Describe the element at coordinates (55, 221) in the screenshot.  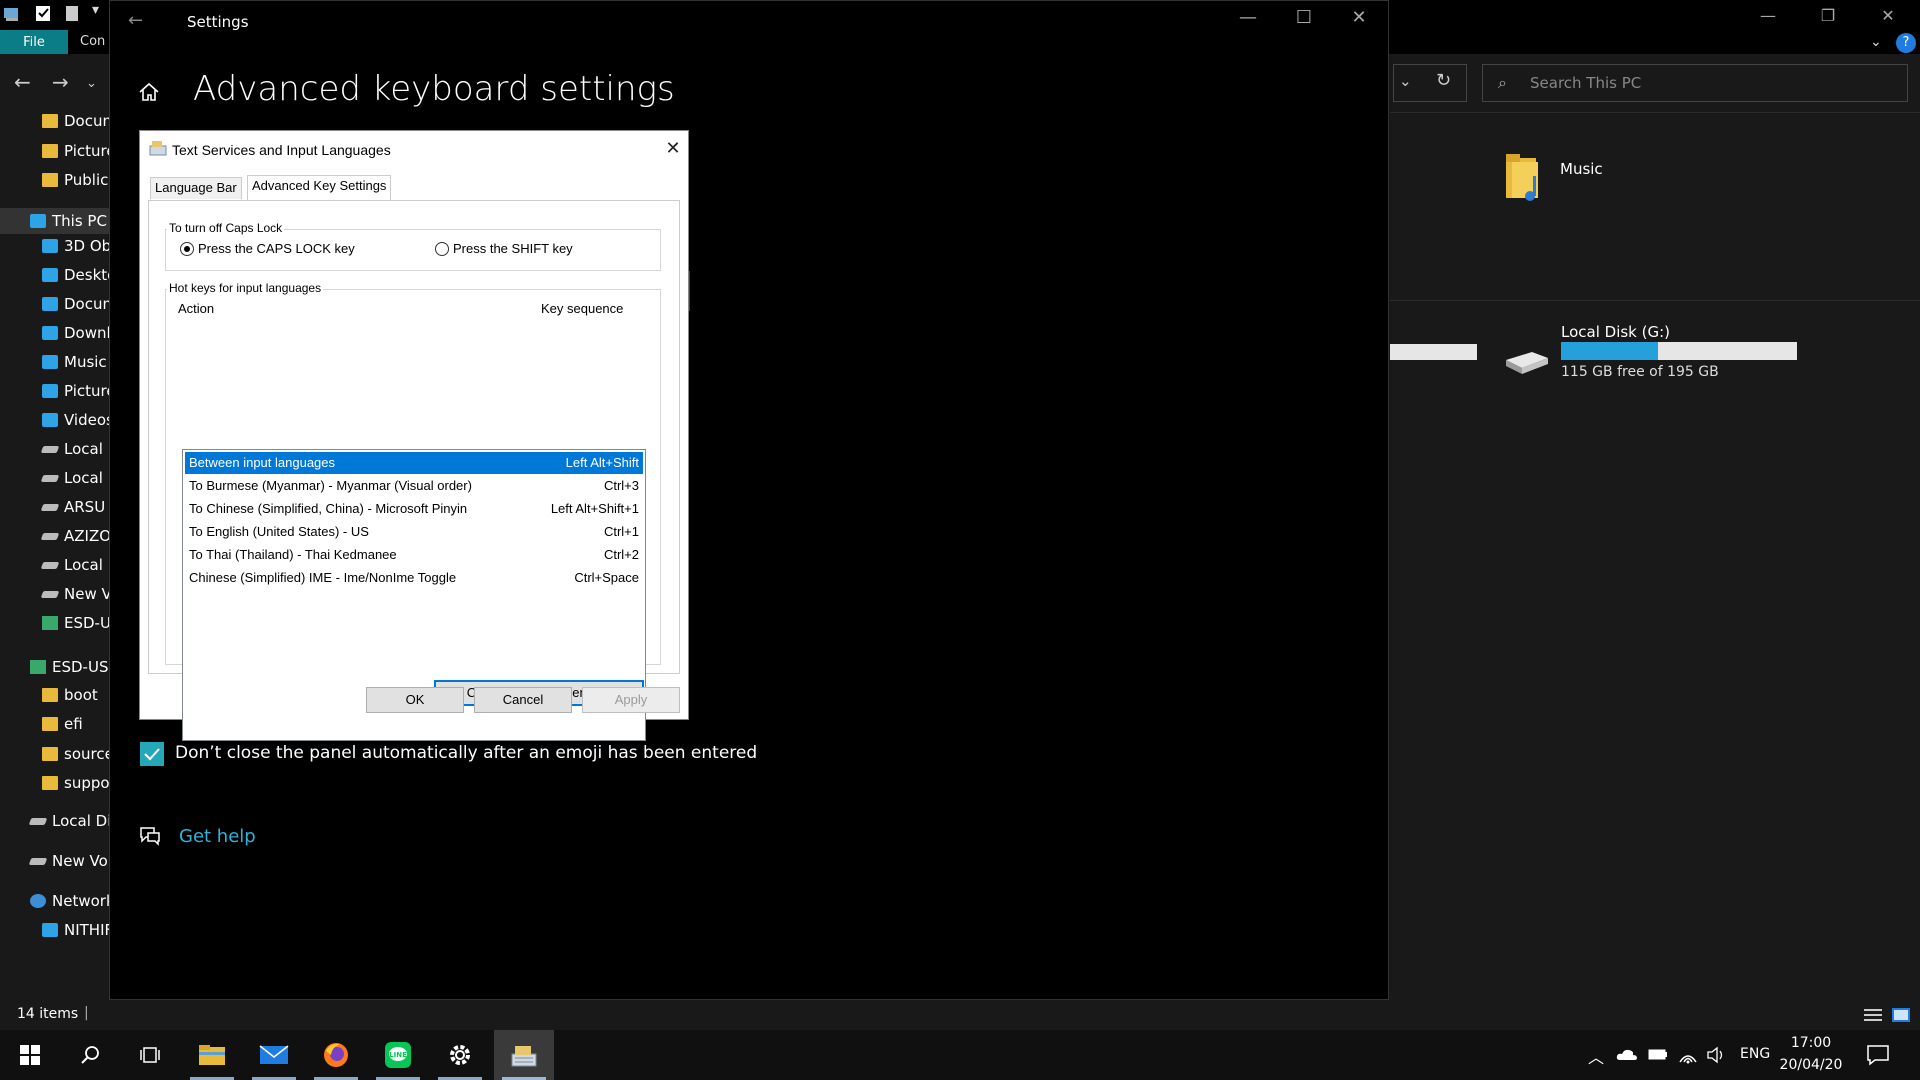
I see `sidebar-item: This PC` at that location.